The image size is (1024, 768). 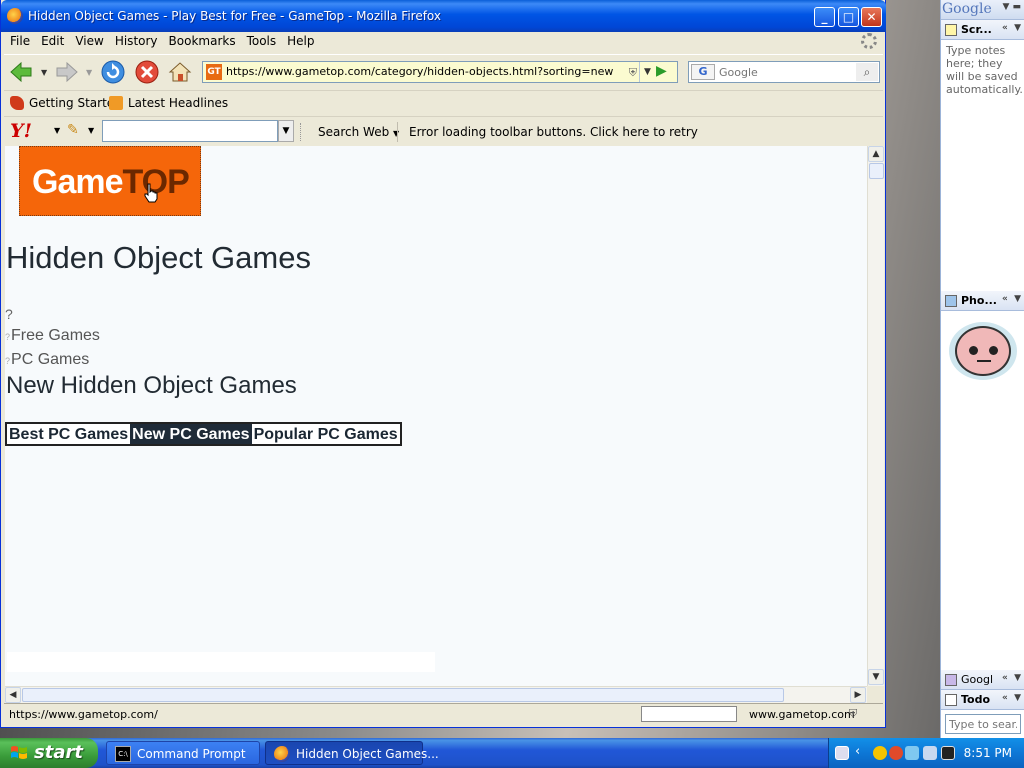 What do you see at coordinates (853, 714) in the screenshot?
I see `security-icon: ⛨` at bounding box center [853, 714].